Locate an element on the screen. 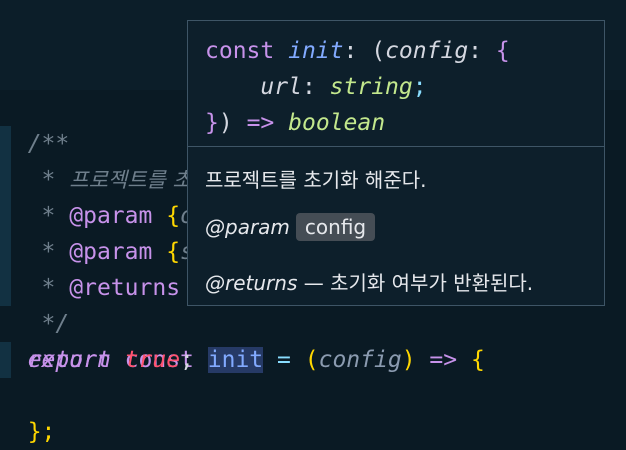 The height and width of the screenshot is (450, 626). code-line-comment-close: */ is located at coordinates (35, 303).